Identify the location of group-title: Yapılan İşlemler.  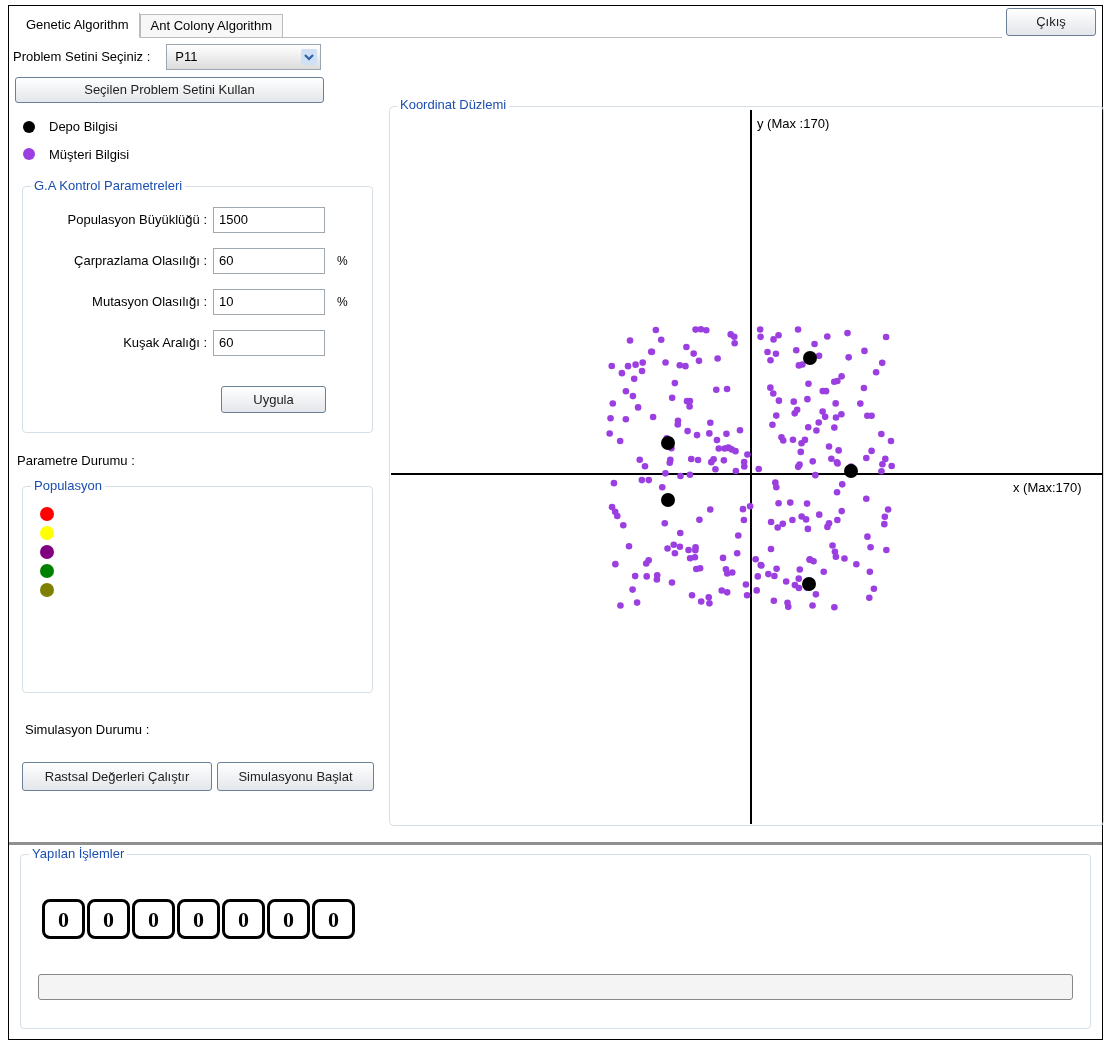
(78, 854).